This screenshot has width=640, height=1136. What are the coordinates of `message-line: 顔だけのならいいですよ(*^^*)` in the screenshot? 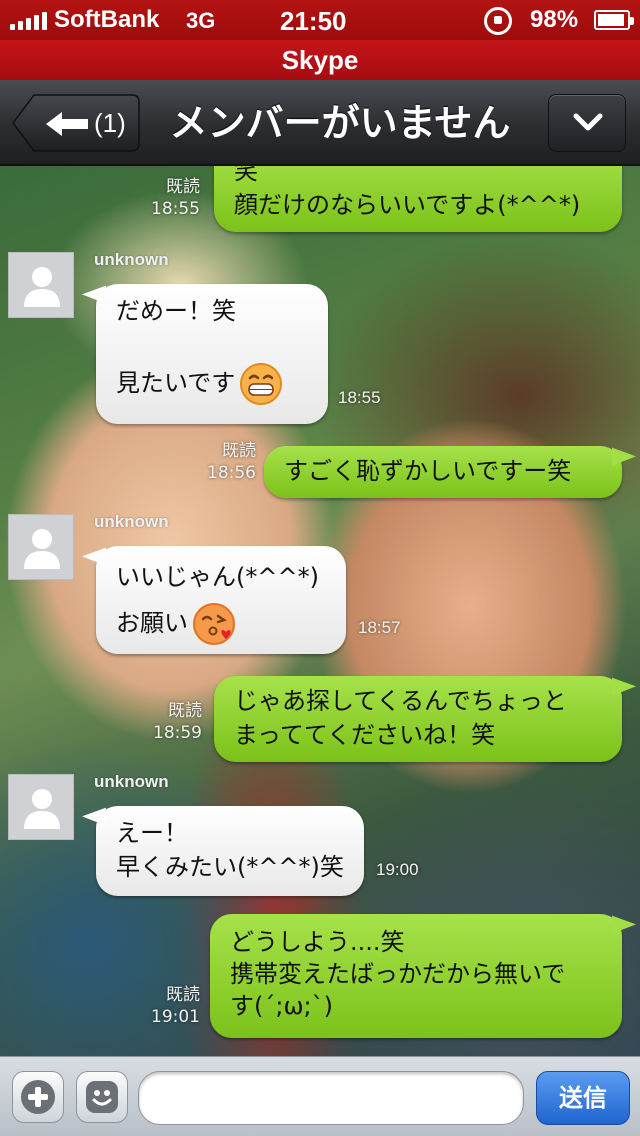 It's located at (407, 205).